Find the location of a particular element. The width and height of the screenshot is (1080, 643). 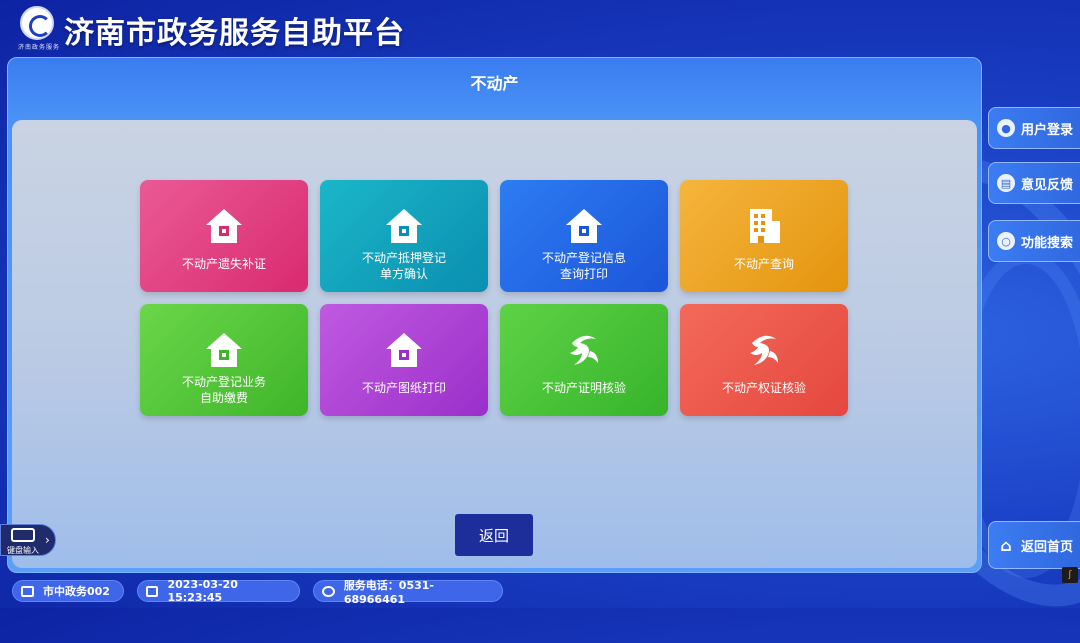

terminal-id-badge: 市中政务002 is located at coordinates (68, 591).